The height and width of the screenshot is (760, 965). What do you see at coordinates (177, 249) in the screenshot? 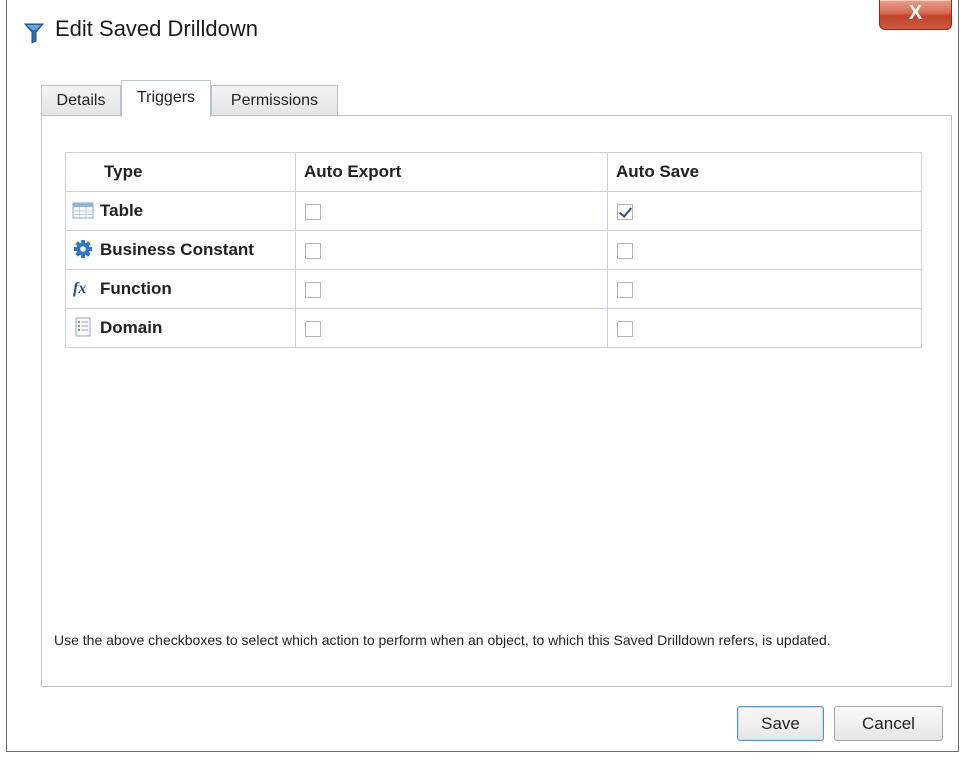
I see `type-label: Business Constant` at bounding box center [177, 249].